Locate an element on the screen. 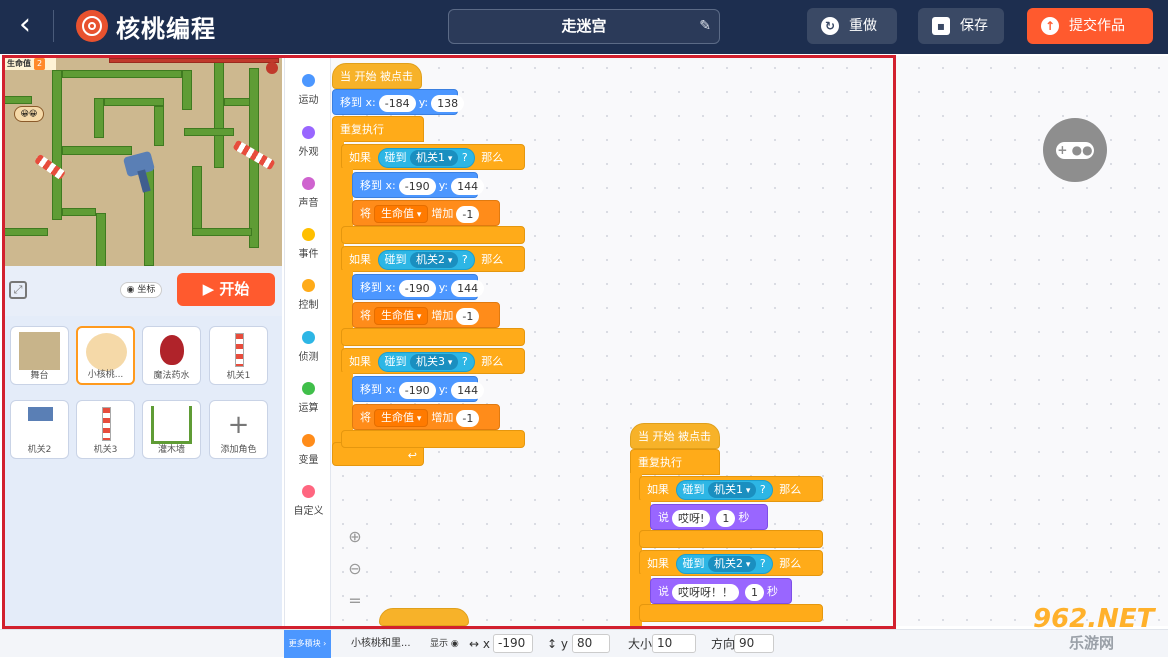 The width and height of the screenshot is (1168, 658). touching-block: 碰到 机关3 ? is located at coordinates (426, 362).